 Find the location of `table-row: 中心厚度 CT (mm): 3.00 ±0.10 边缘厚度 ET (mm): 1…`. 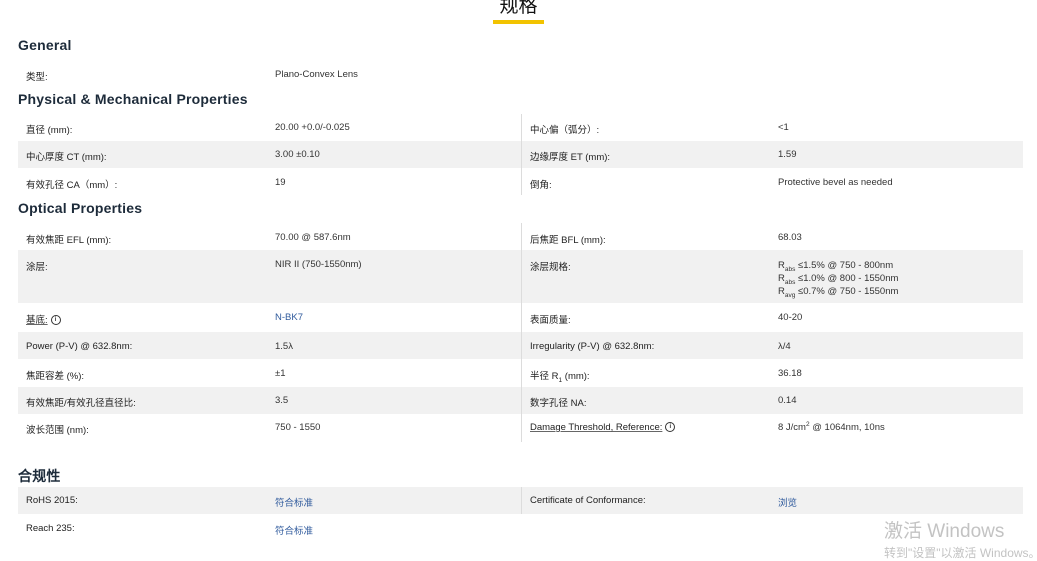

table-row: 中心厚度 CT (mm): 3.00 ±0.10 边缘厚度 ET (mm): 1… is located at coordinates (520, 154).